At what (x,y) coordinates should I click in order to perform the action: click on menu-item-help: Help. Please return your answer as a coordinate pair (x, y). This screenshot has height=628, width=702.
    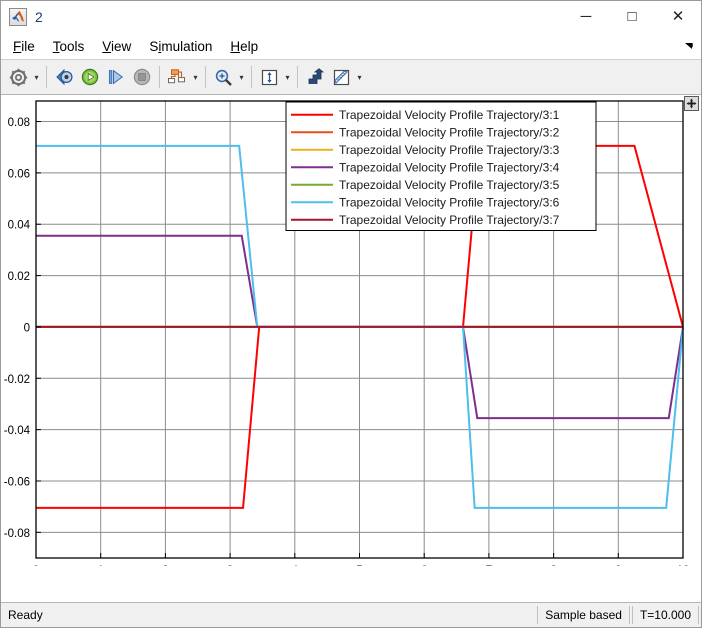
    Looking at the image, I should click on (244, 46).